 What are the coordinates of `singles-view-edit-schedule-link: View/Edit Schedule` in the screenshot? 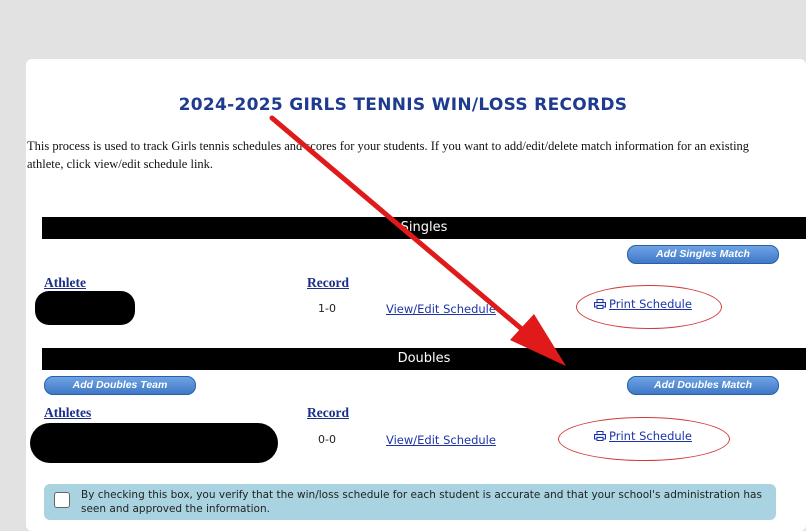 It's located at (441, 309).